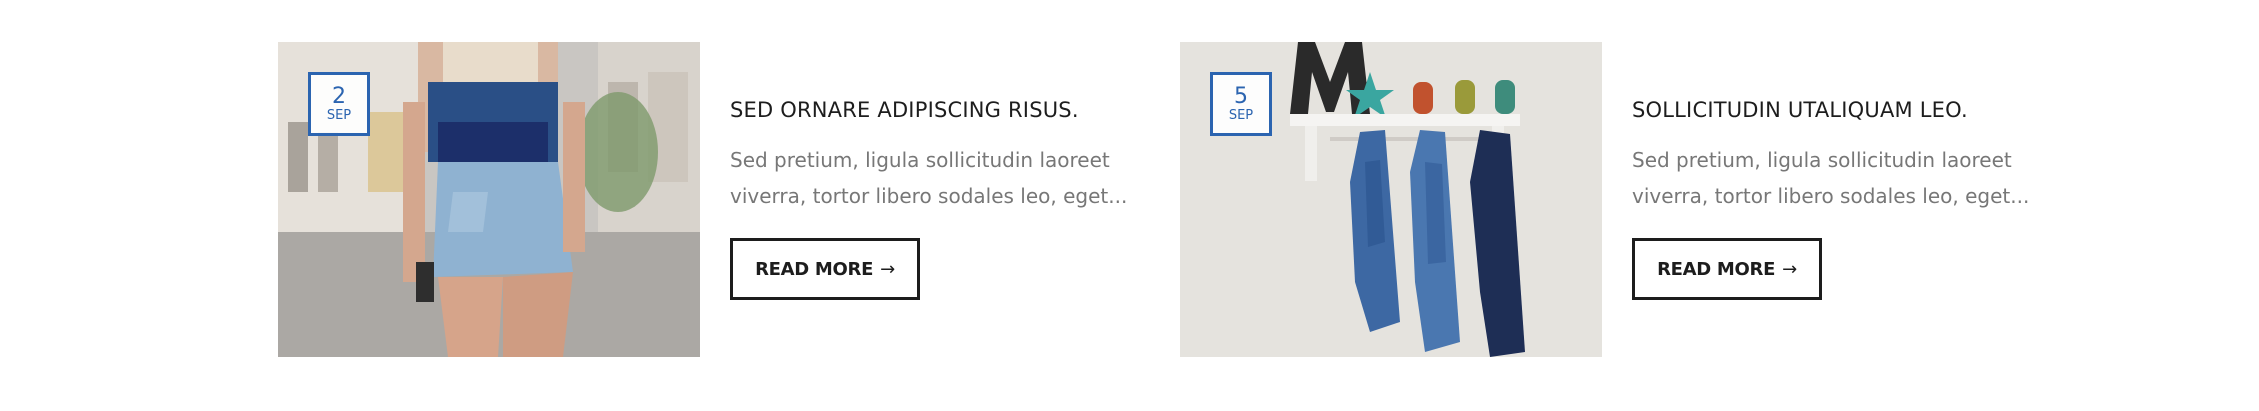  I want to click on post-thumbnail-image: 5 SEP, so click(1391, 199).